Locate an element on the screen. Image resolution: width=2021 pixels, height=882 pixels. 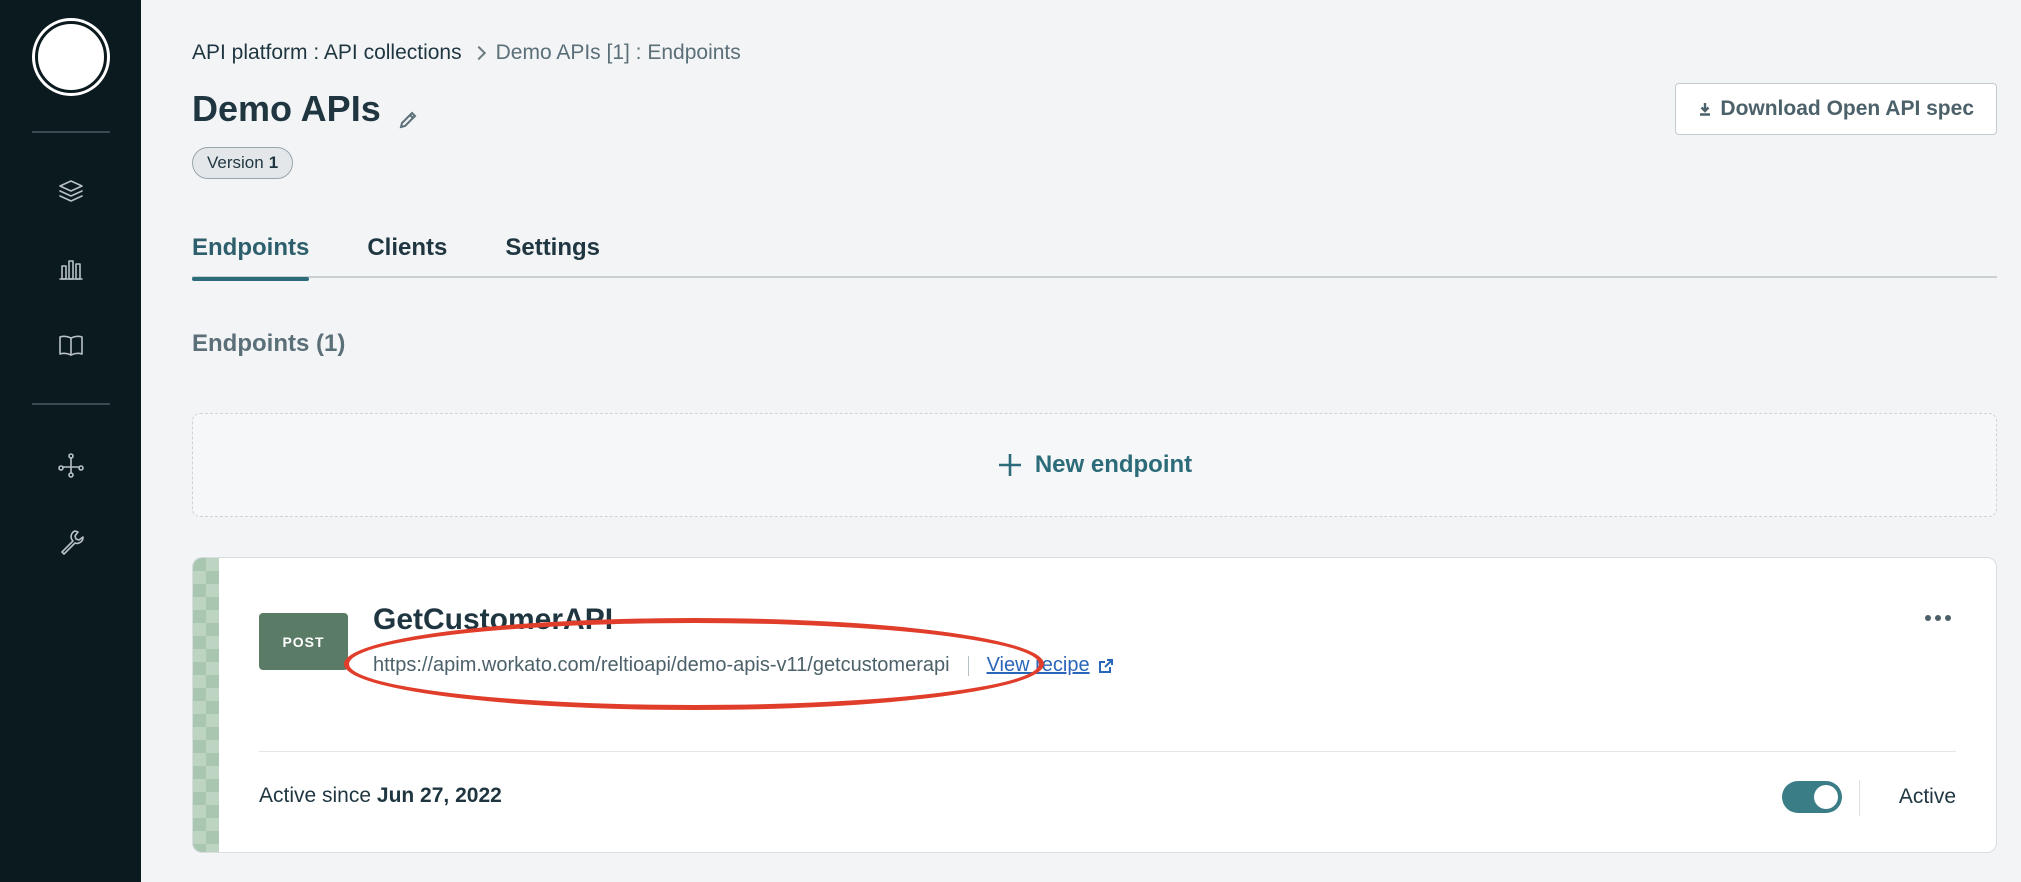
active-since: Active since Jun 27, 2022 is located at coordinates (380, 796).